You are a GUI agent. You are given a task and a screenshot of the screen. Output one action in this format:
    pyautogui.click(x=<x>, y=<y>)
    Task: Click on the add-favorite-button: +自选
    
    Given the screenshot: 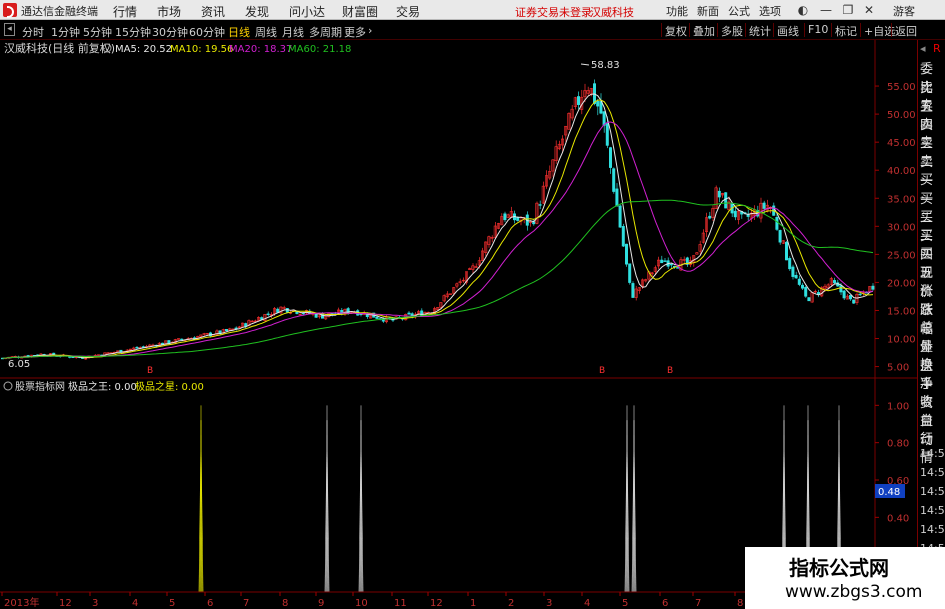 What is the action you would take?
    pyautogui.click(x=877, y=30)
    